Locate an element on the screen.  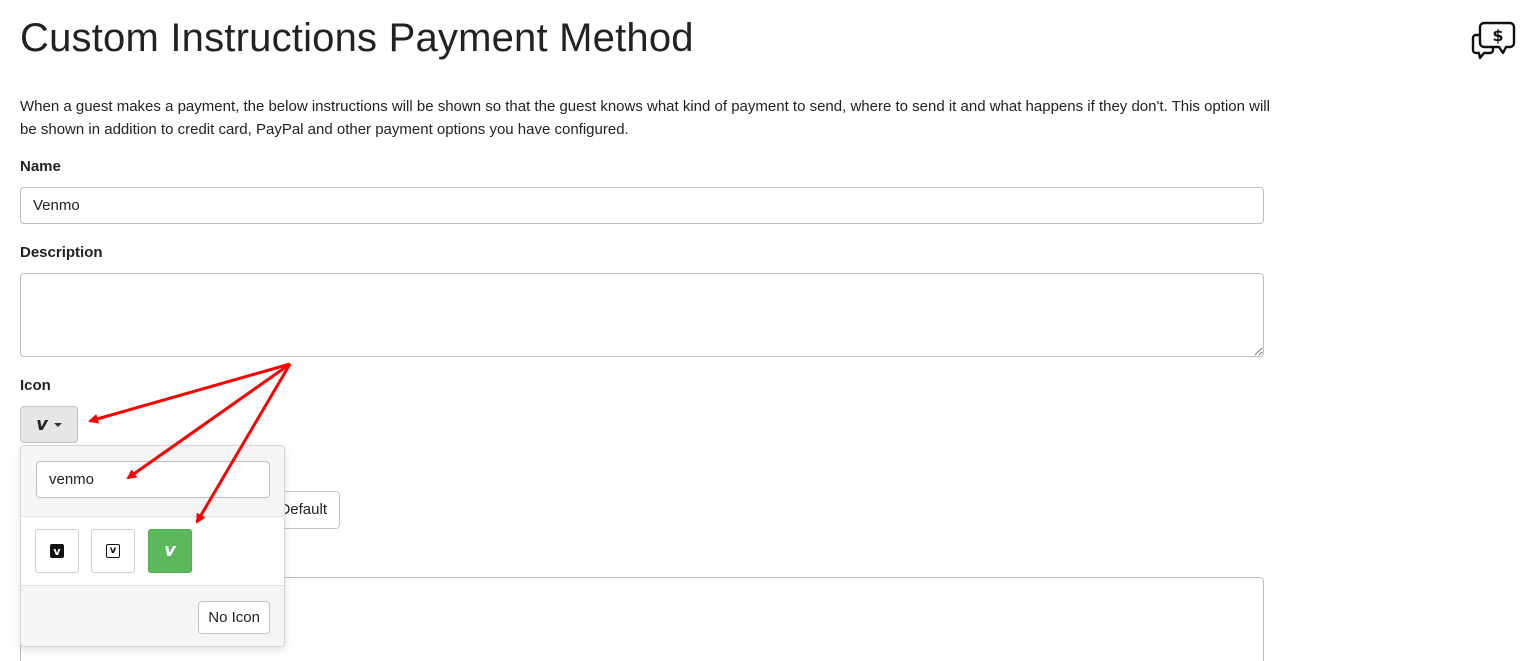
caret-down-icon is located at coordinates (57, 424).